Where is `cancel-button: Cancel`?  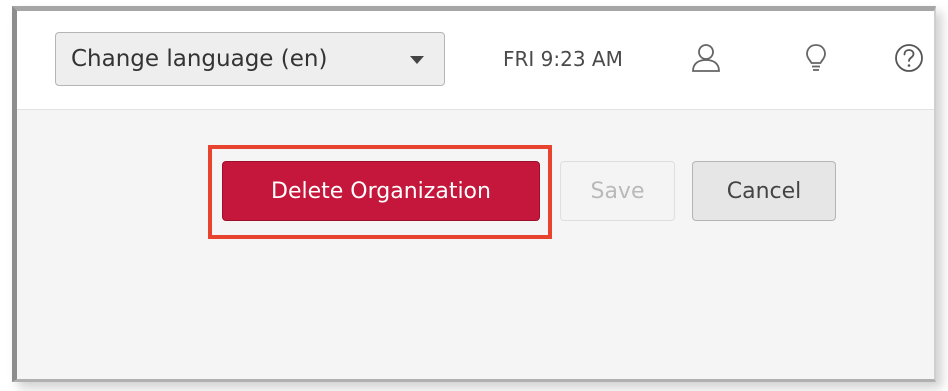
cancel-button: Cancel is located at coordinates (764, 191).